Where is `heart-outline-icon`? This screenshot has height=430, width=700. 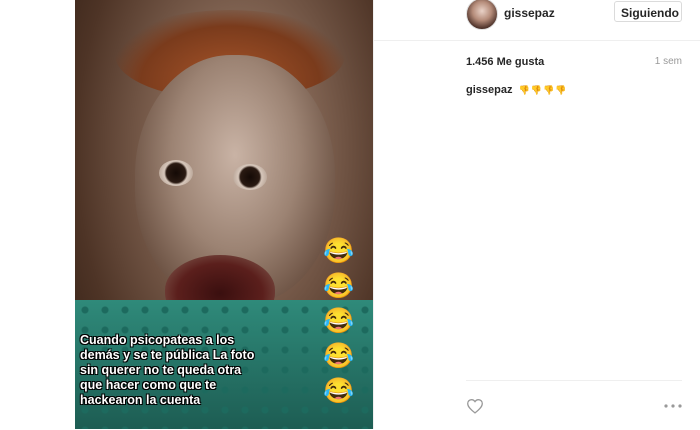 heart-outline-icon is located at coordinates (475, 406).